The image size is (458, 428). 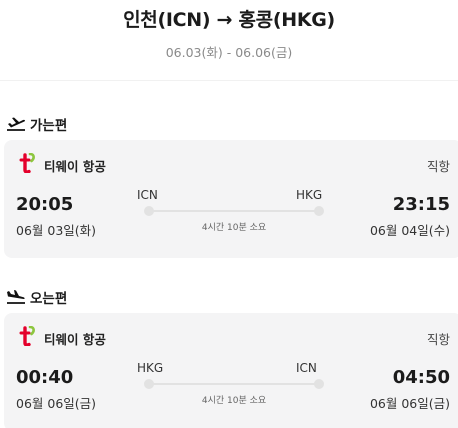 What do you see at coordinates (45, 377) in the screenshot?
I see `departure-time: 00:40` at bounding box center [45, 377].